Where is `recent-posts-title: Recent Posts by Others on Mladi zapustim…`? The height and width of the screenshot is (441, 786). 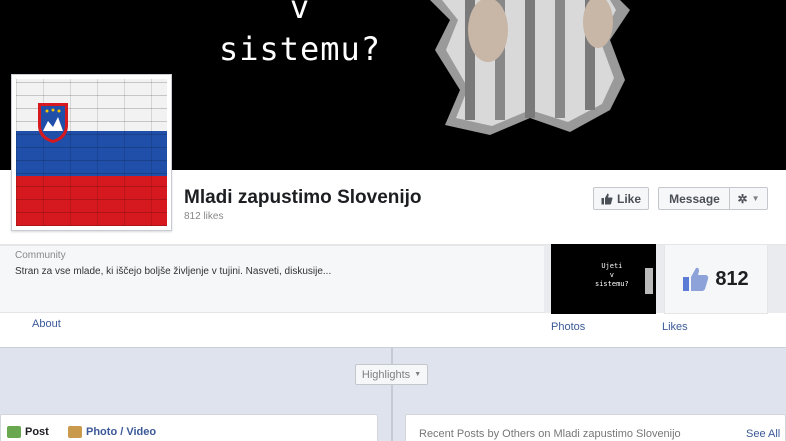
recent-posts-title: Recent Posts by Others on Mladi zapustim… is located at coordinates (550, 434).